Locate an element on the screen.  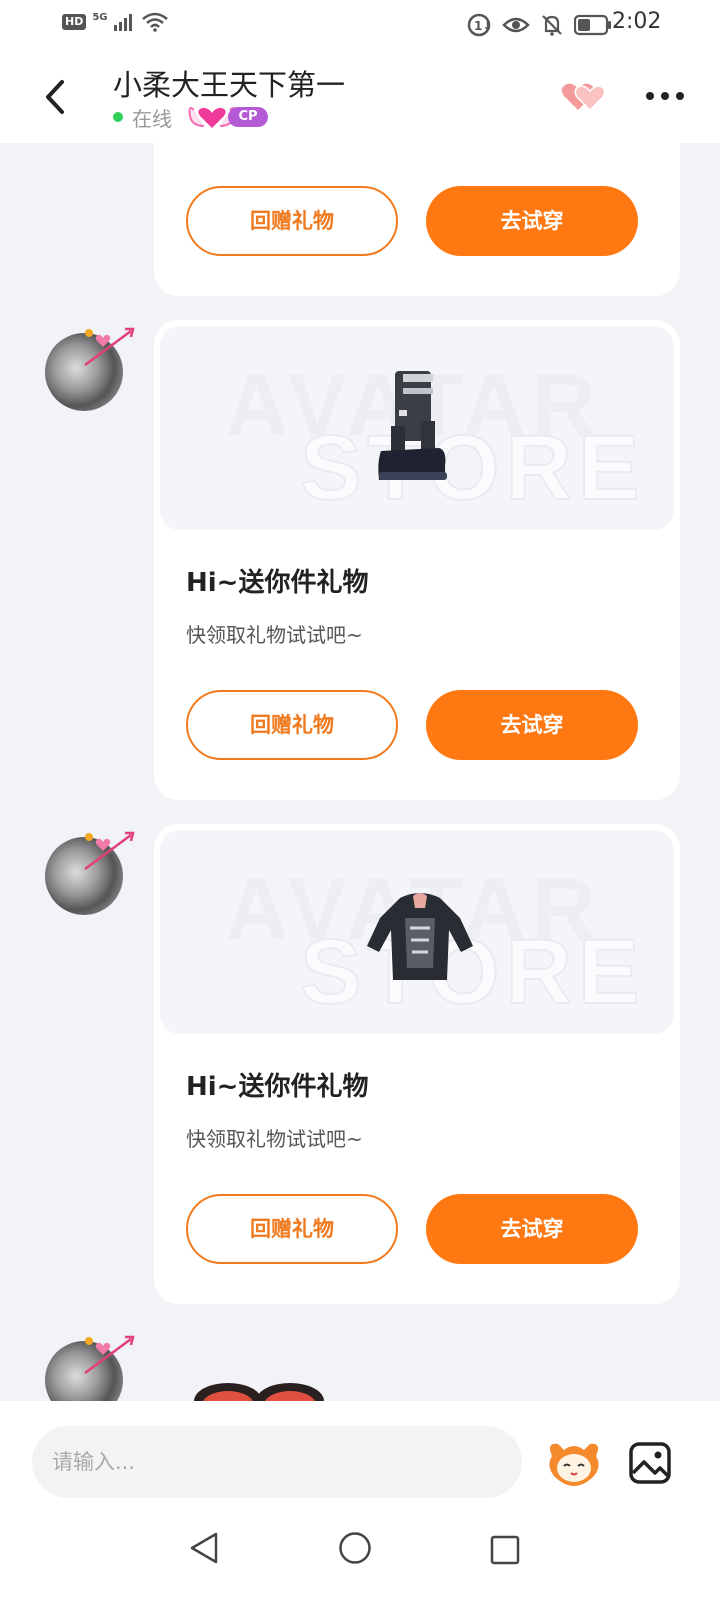
nav-home-icon is located at coordinates (355, 1548).